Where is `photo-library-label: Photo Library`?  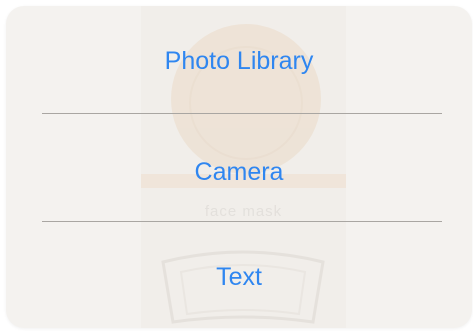 photo-library-label: Photo Library is located at coordinates (239, 60).